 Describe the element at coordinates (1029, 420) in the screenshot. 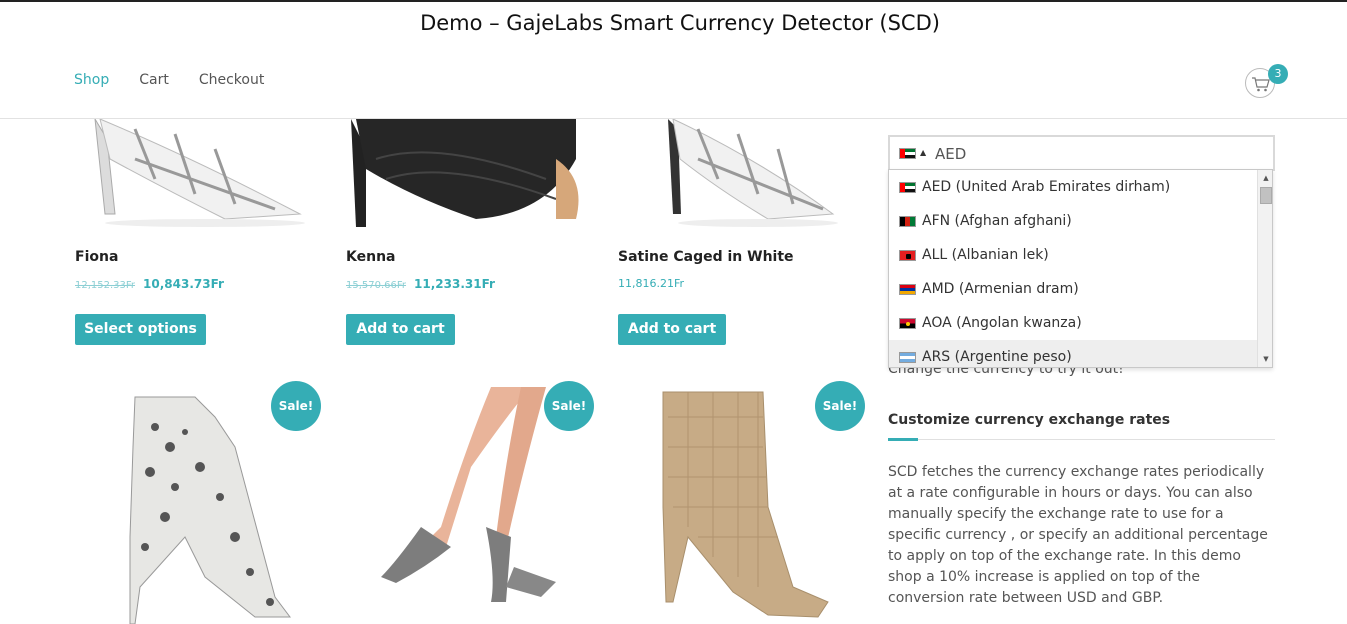

I see `section-heading: Customize currency exchange rates` at that location.